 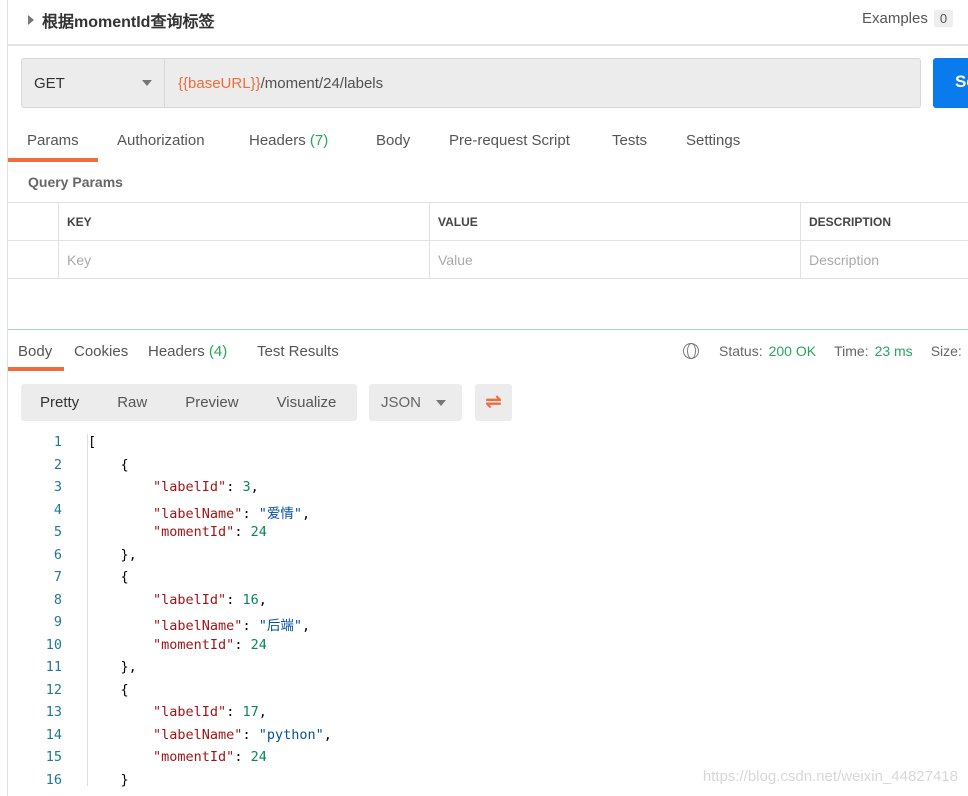 What do you see at coordinates (415, 402) in the screenshot?
I see `format-select: JSON` at bounding box center [415, 402].